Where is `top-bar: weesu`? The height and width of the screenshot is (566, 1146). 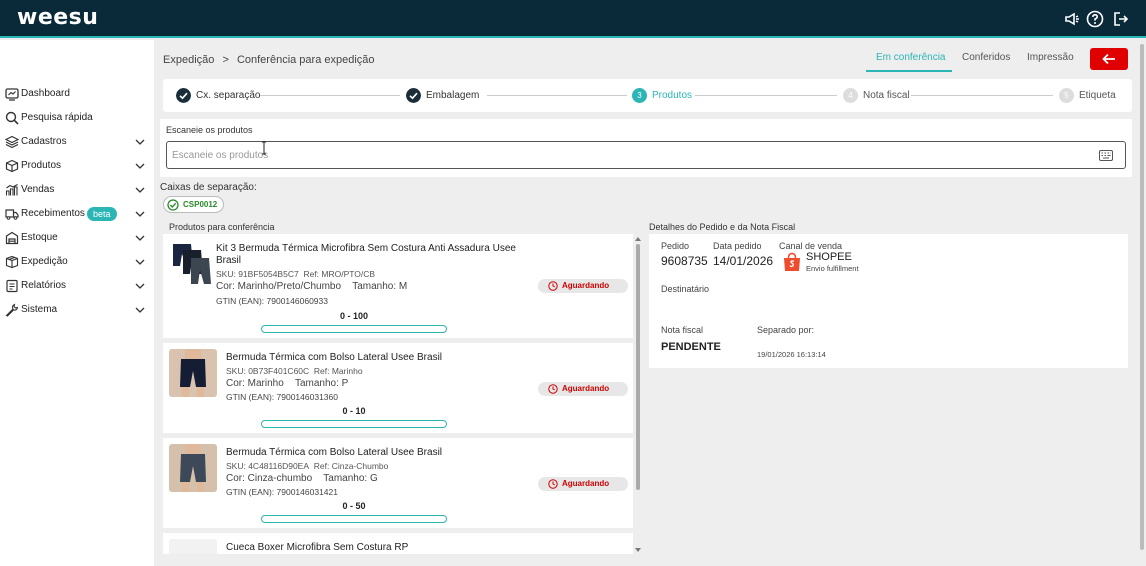
top-bar: weesu is located at coordinates (573, 19).